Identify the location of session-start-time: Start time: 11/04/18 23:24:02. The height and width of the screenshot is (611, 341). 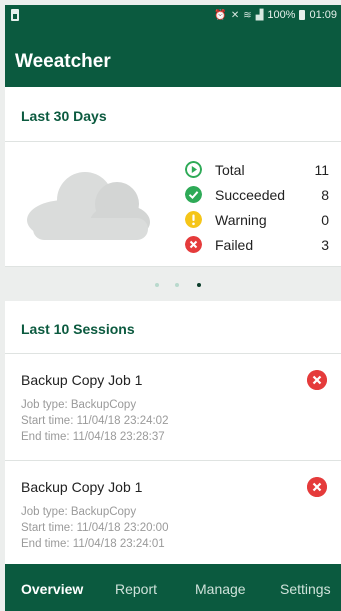
(95, 421).